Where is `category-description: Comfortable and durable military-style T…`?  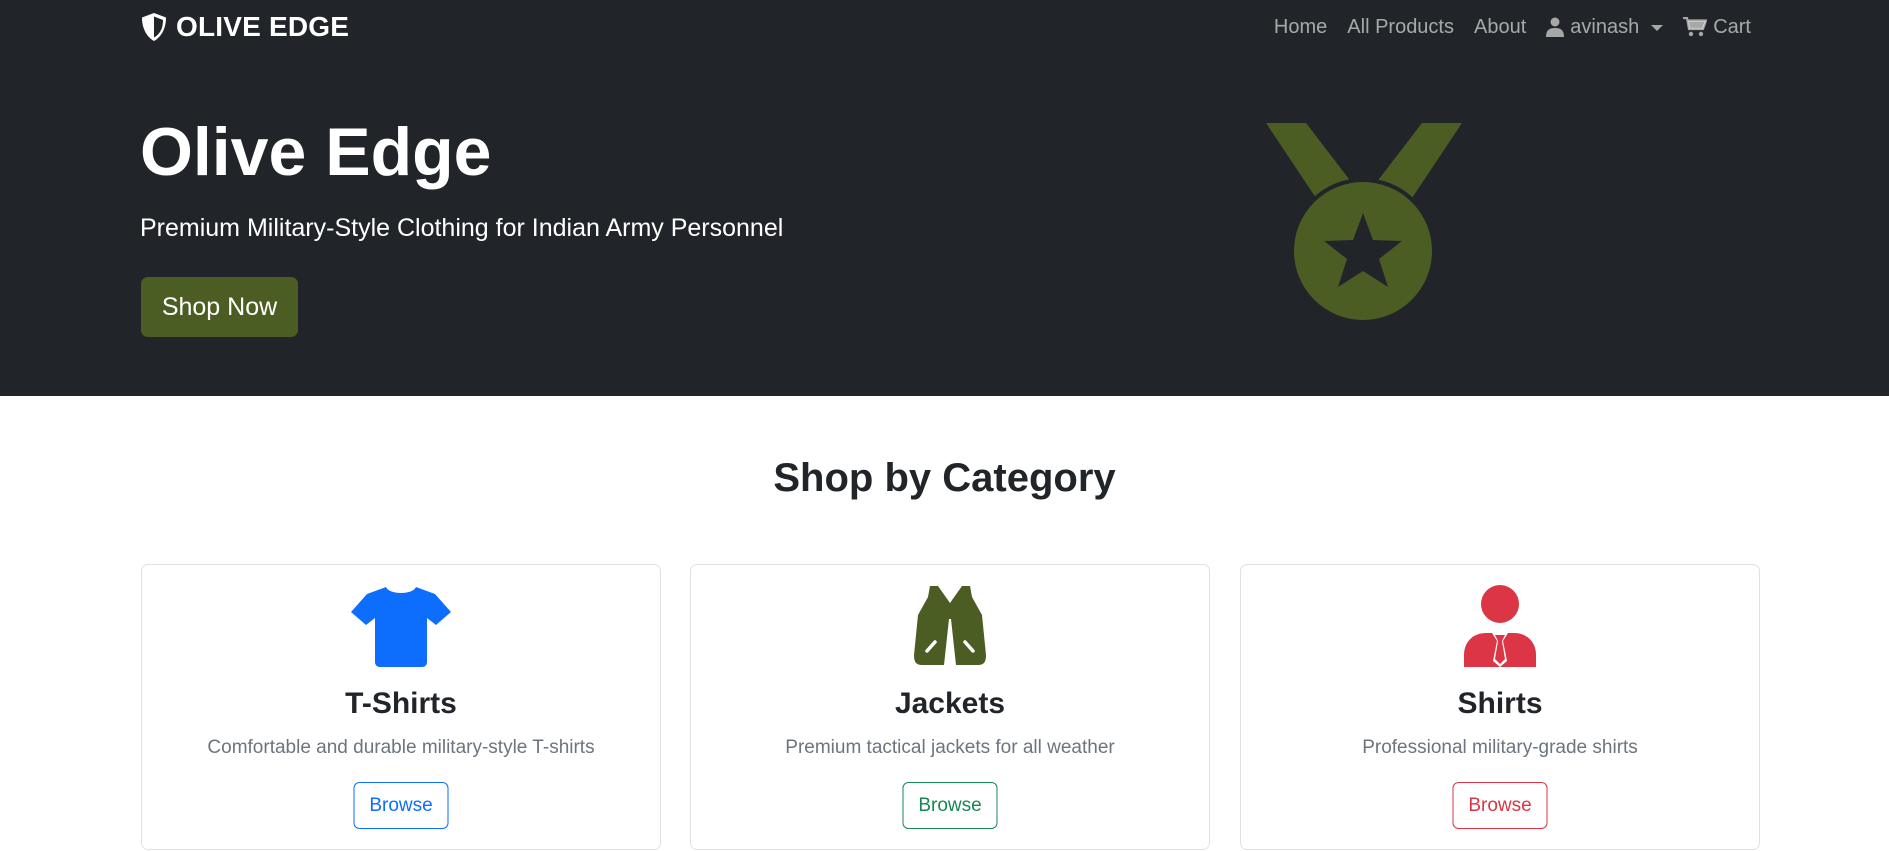
category-description: Comfortable and durable military-style T… is located at coordinates (401, 747).